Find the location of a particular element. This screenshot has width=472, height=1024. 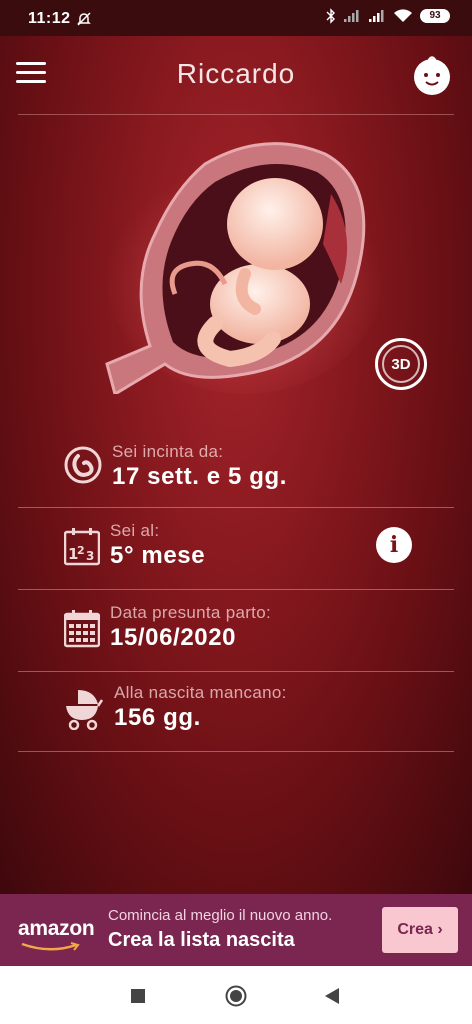

info-label: Sei al: is located at coordinates (135, 530).